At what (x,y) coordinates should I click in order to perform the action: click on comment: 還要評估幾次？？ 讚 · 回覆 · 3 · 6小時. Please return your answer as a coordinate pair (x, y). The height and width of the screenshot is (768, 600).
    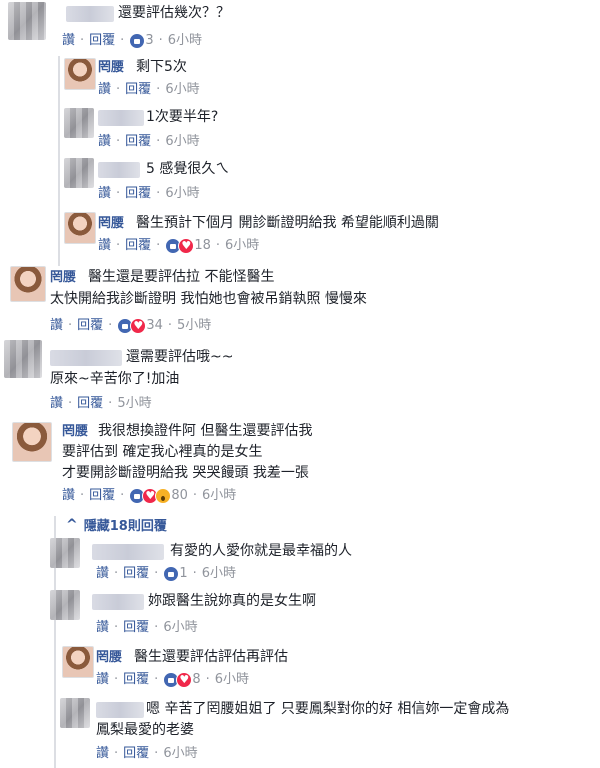
    Looking at the image, I should click on (300, 26).